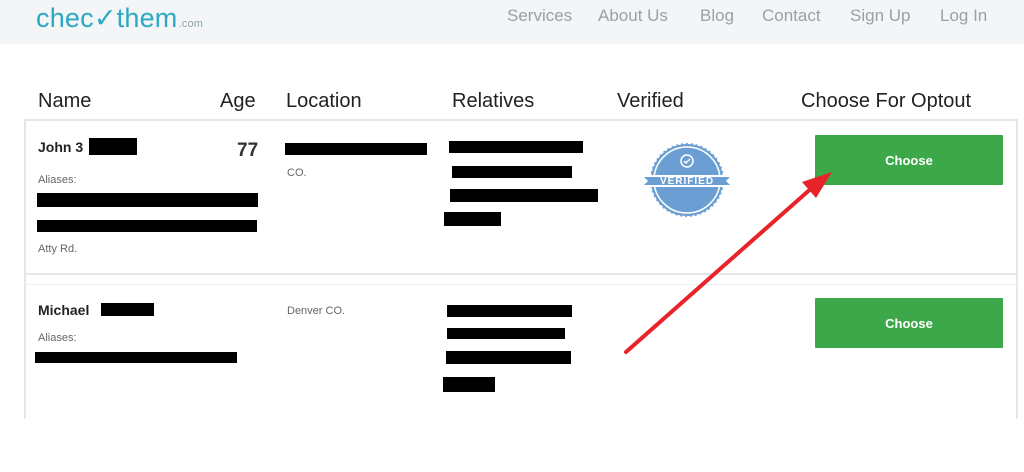 The width and height of the screenshot is (1024, 472). I want to click on location-text: Denver CO., so click(316, 311).